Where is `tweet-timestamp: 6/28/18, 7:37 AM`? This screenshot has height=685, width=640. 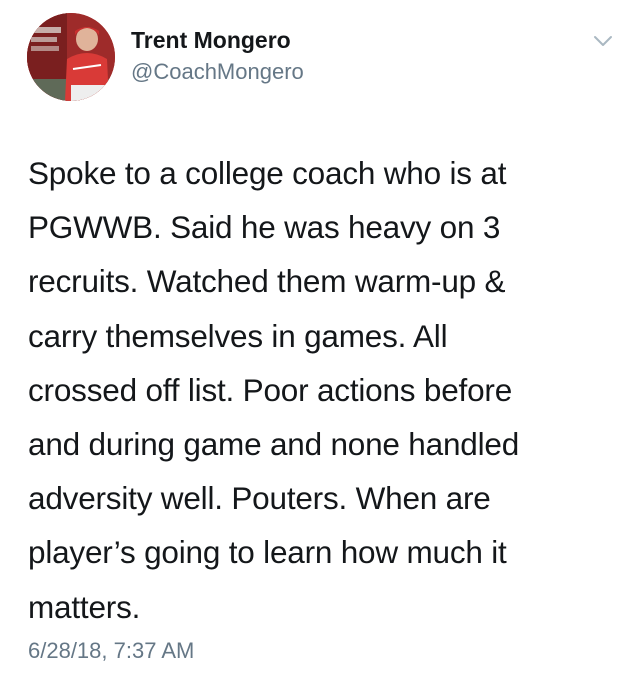
tweet-timestamp: 6/28/18, 7:37 AM is located at coordinates (111, 651).